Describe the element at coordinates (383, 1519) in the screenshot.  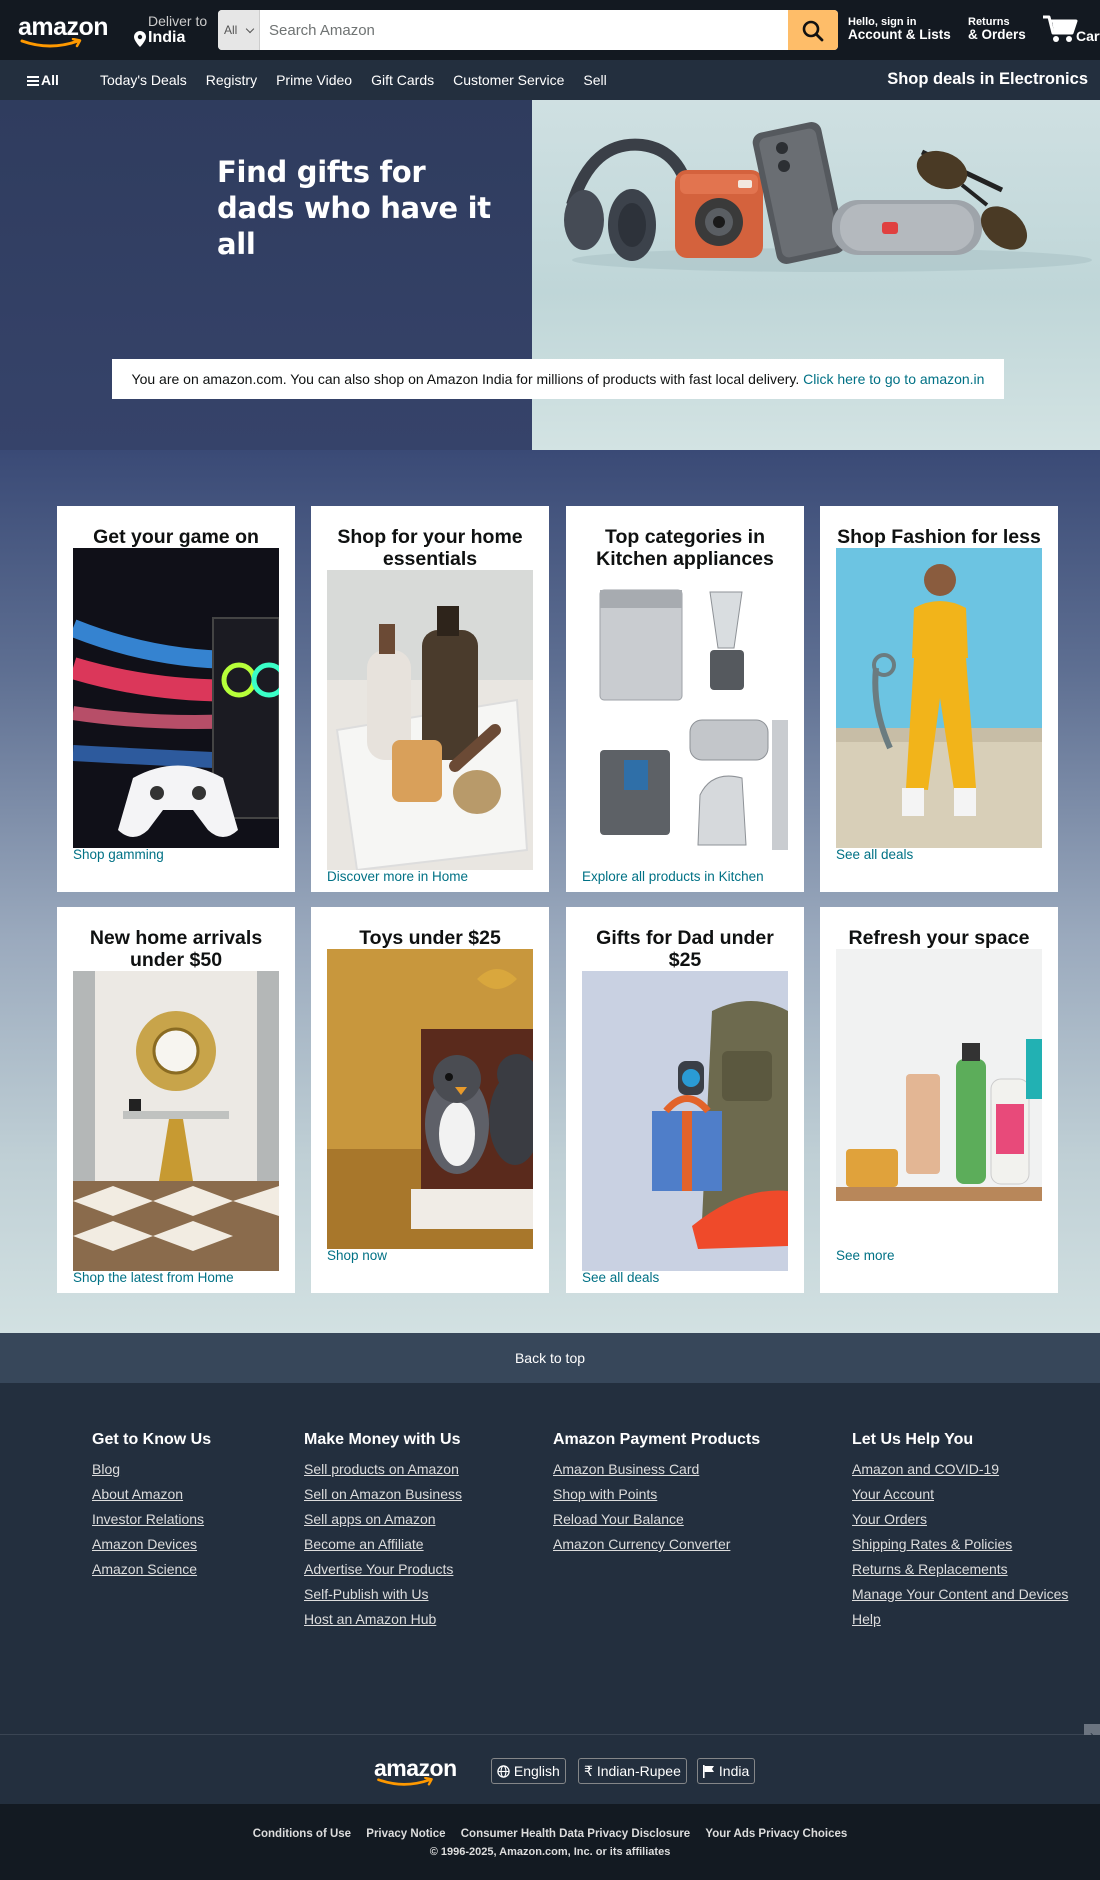
I see `footer-link: Sell apps on Amazon` at that location.